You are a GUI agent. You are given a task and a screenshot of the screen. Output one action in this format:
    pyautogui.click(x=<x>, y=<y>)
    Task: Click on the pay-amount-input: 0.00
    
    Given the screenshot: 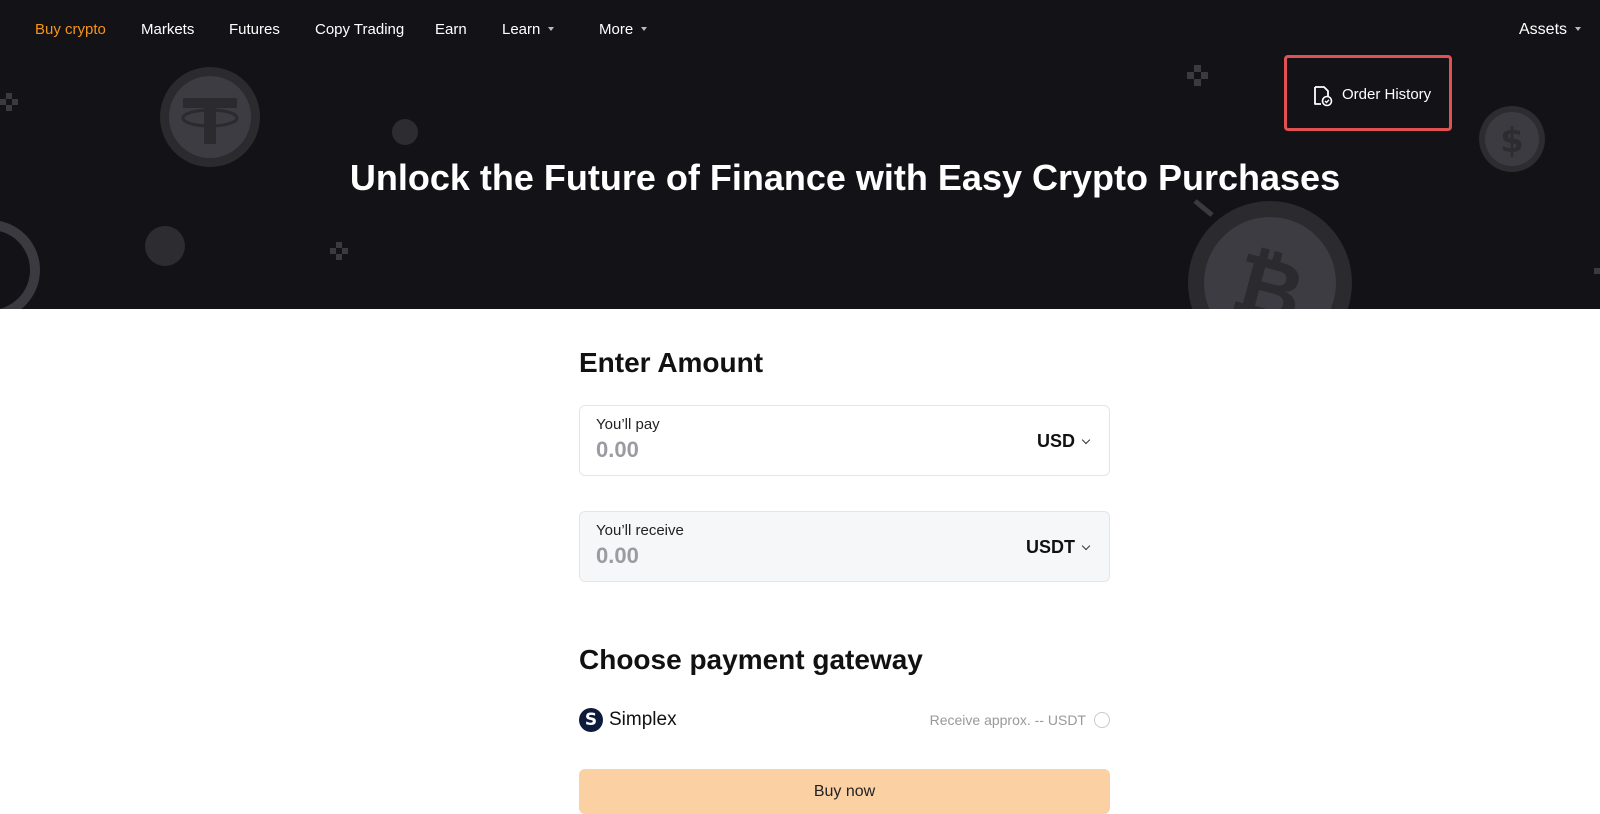 What is the action you would take?
    pyautogui.click(x=617, y=450)
    